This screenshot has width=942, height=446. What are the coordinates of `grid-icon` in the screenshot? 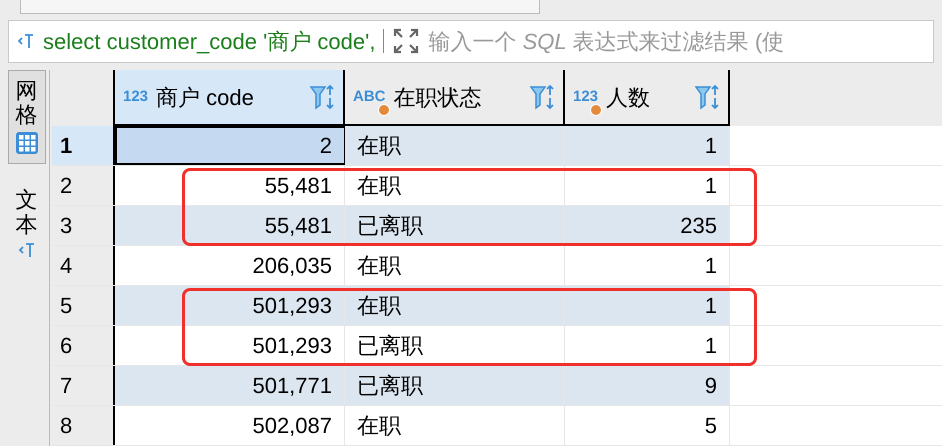 It's located at (26, 143).